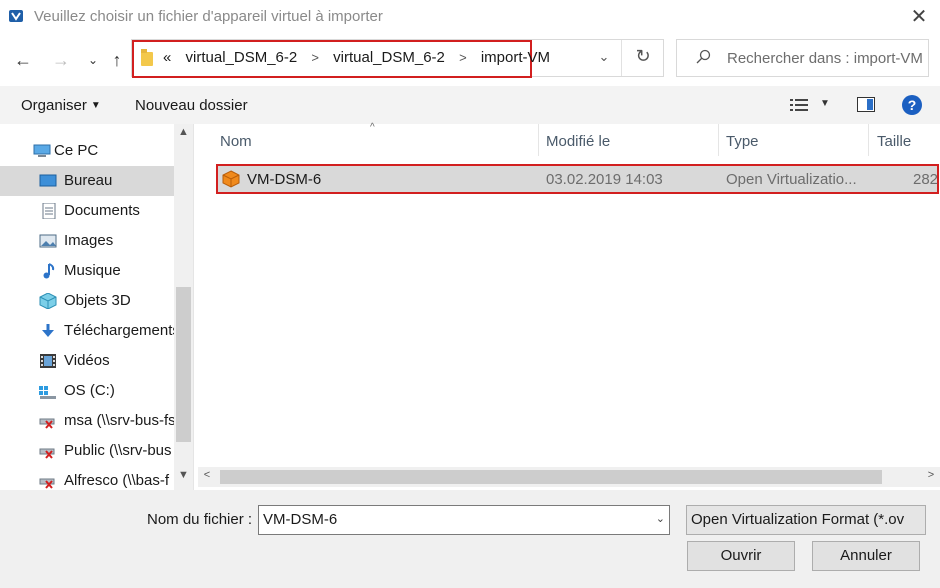 The image size is (940, 588). Describe the element at coordinates (231, 179) in the screenshot. I see `virtual-appliance-icon` at that location.